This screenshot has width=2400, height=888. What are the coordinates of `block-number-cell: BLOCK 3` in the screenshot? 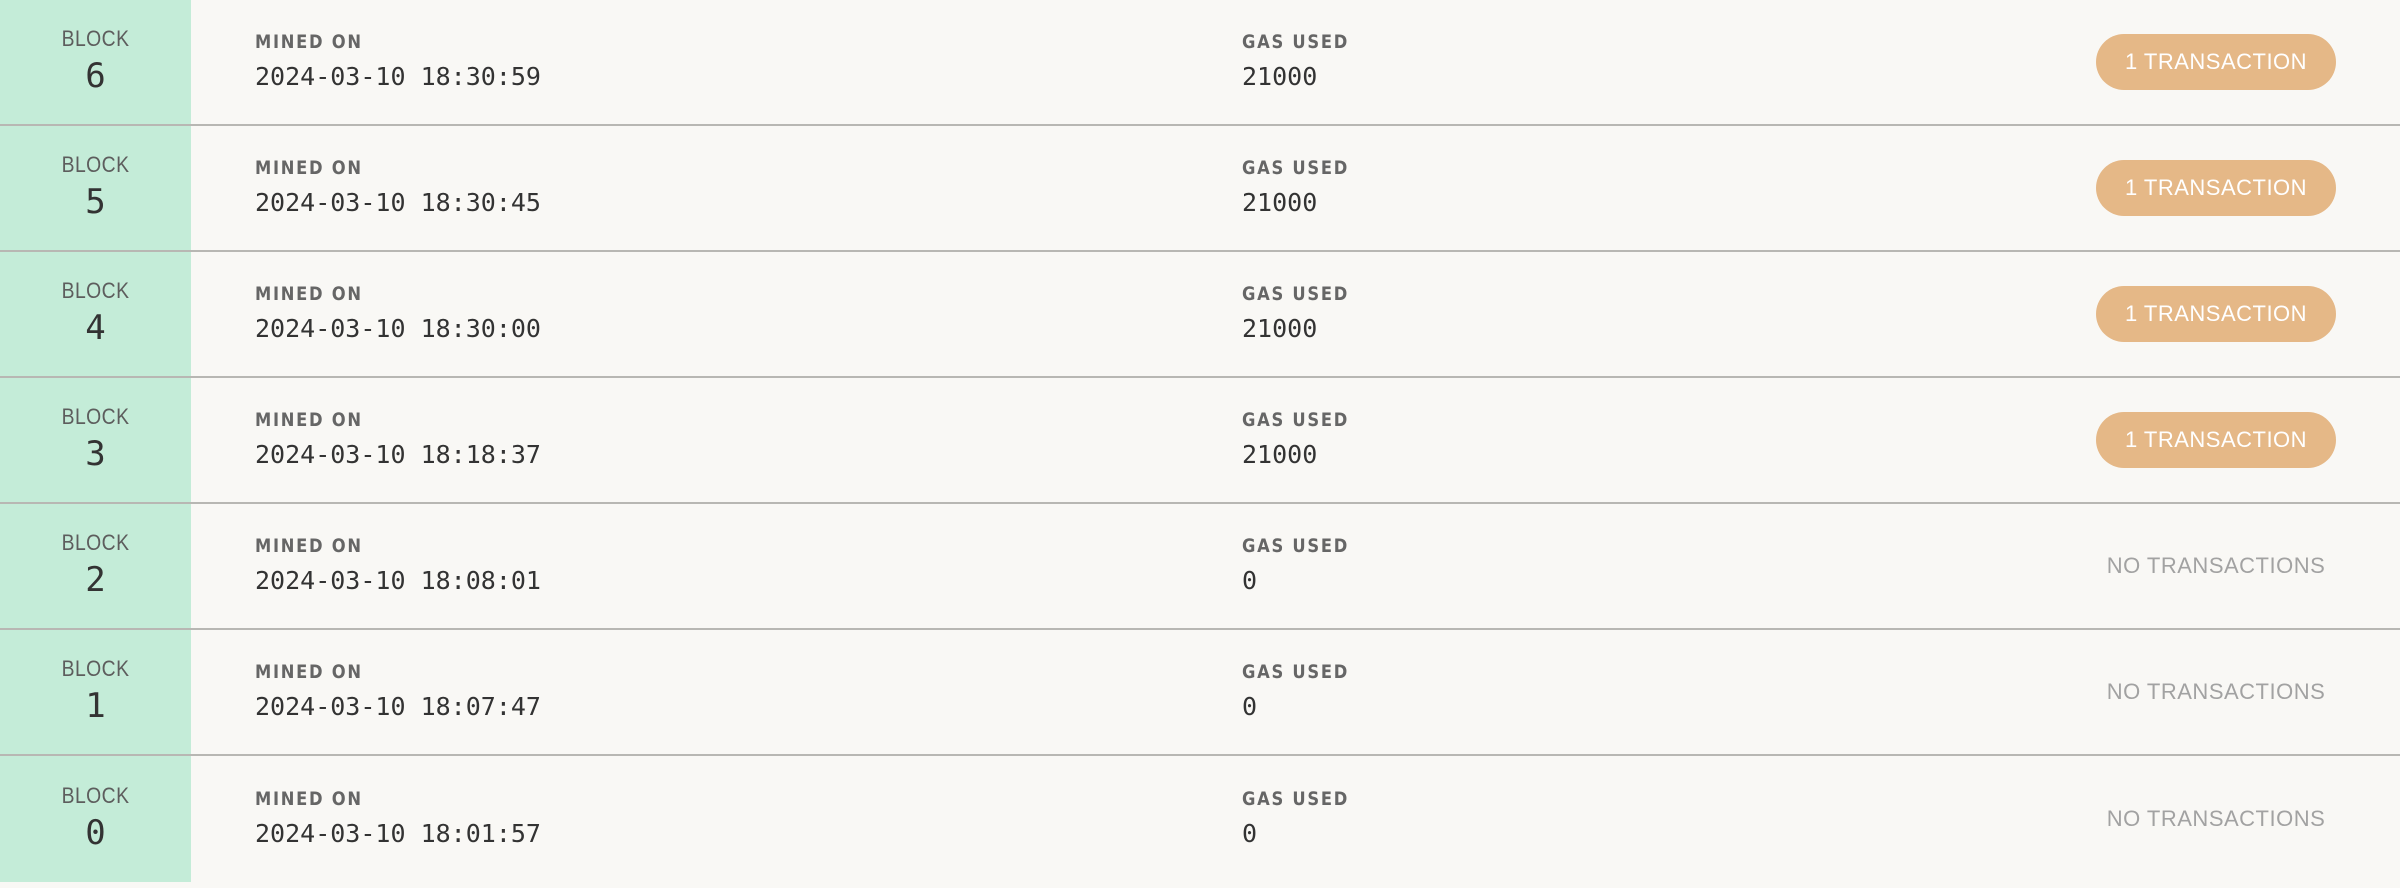 It's located at (95, 440).